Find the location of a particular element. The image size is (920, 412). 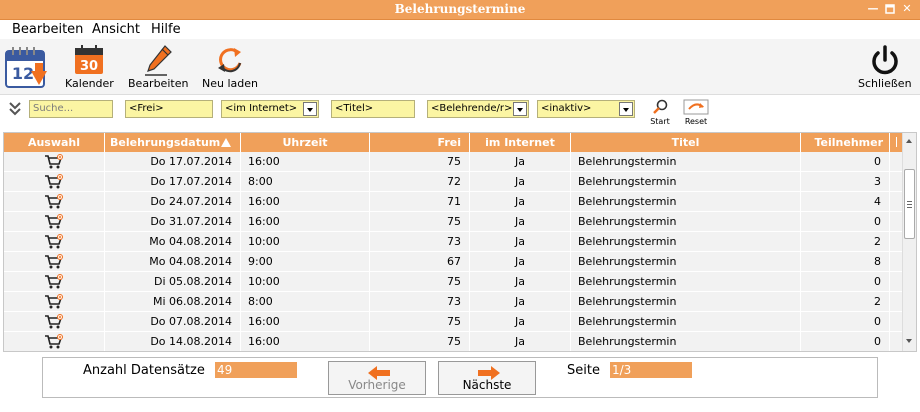

reset-button: Reset is located at coordinates (696, 112).